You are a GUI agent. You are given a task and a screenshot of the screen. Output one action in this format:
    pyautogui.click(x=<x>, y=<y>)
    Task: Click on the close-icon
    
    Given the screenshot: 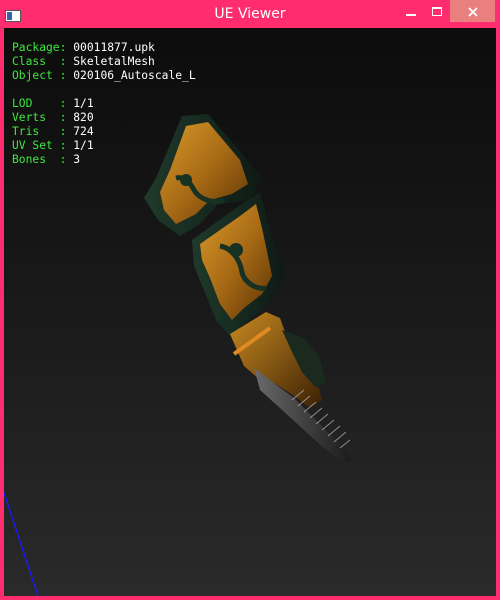 What is the action you would take?
    pyautogui.click(x=472, y=11)
    